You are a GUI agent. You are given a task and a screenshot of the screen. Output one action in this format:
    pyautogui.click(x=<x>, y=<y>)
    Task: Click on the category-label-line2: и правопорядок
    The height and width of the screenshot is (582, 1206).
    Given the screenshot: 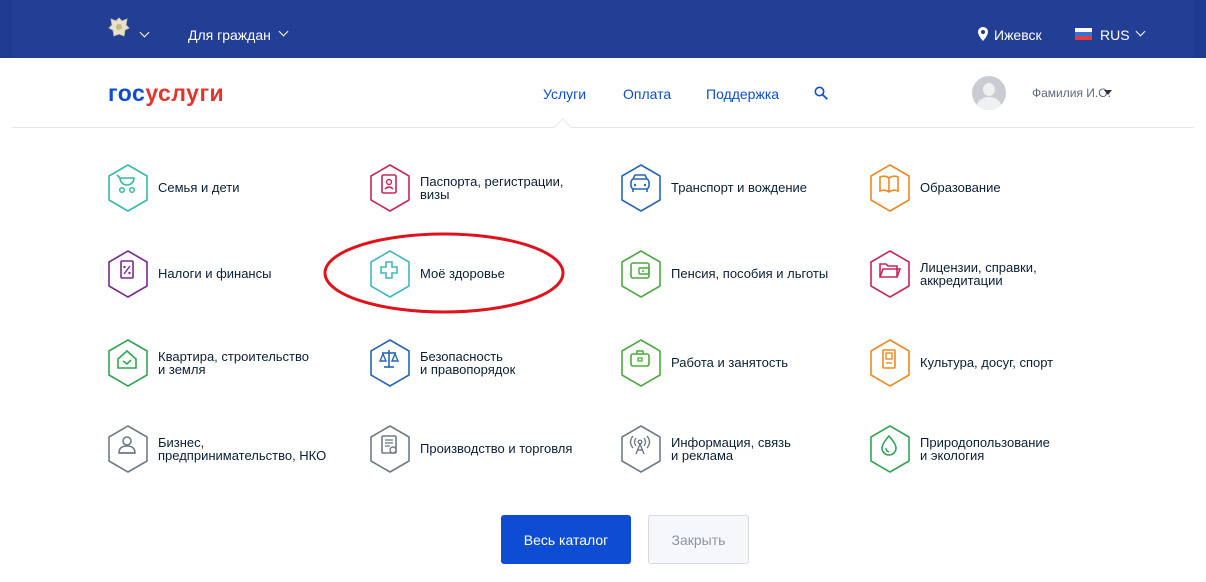 What is the action you would take?
    pyautogui.click(x=468, y=369)
    